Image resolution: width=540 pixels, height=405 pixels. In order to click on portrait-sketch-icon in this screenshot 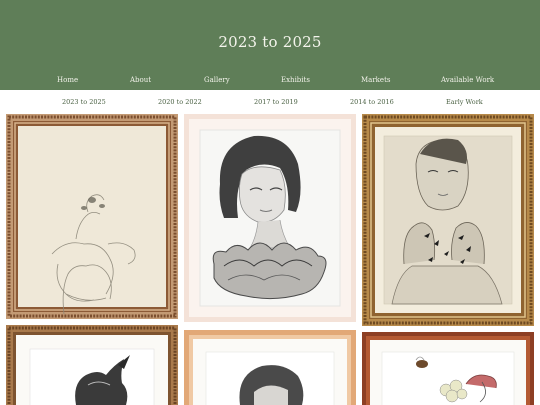, I will do `click(270, 367)`.